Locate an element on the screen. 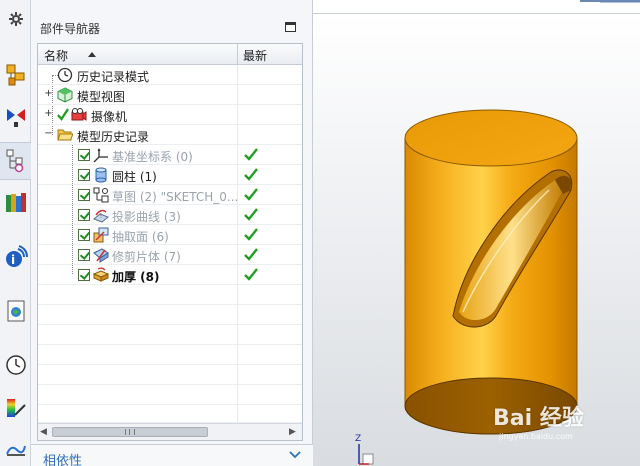 The image size is (640, 466). row-label: 模型历史记录 is located at coordinates (113, 137).